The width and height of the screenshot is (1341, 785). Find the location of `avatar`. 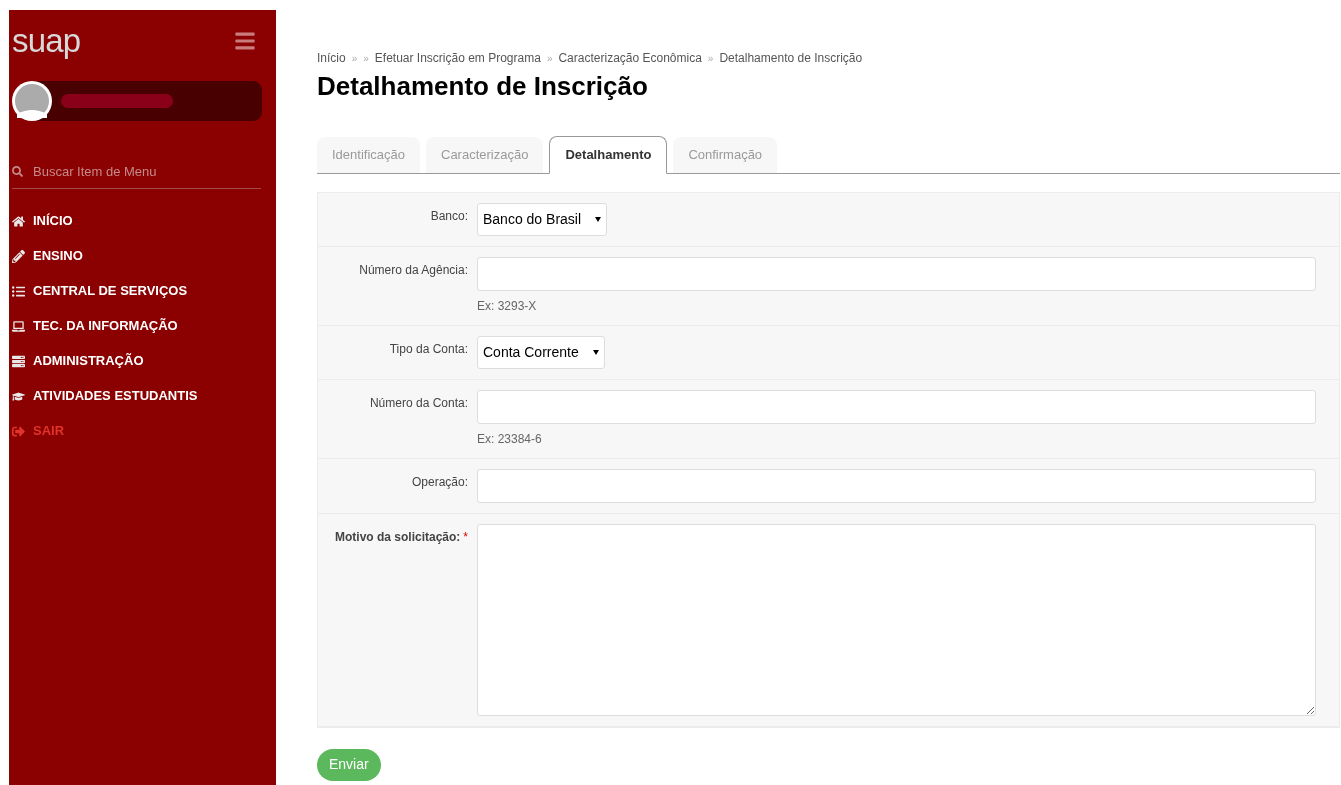

avatar is located at coordinates (32, 101).